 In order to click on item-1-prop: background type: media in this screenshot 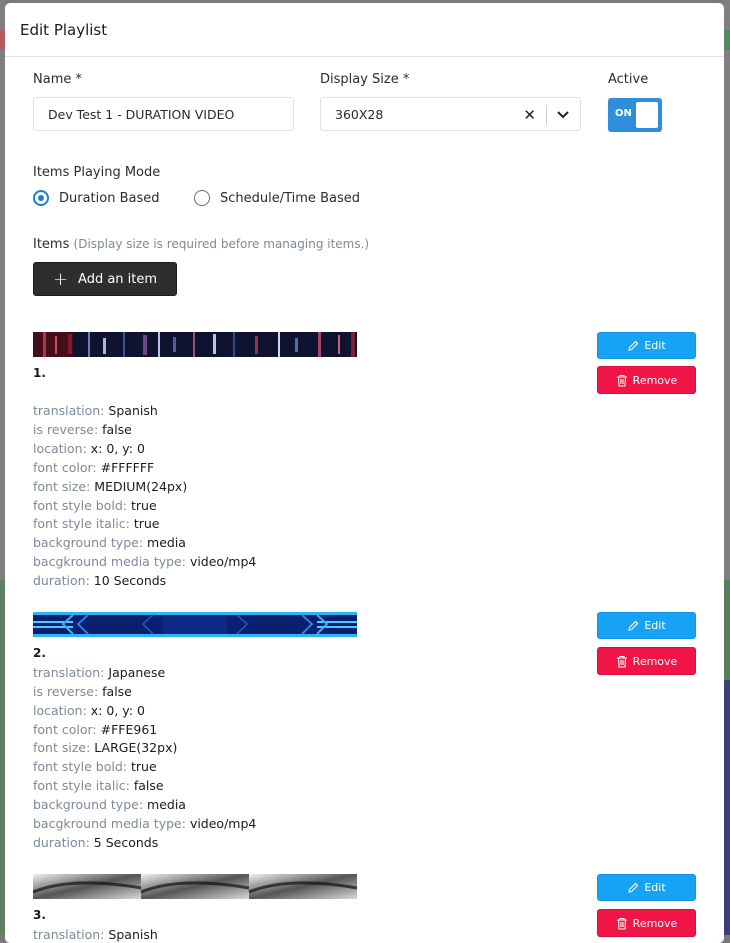, I will do `click(109, 542)`.